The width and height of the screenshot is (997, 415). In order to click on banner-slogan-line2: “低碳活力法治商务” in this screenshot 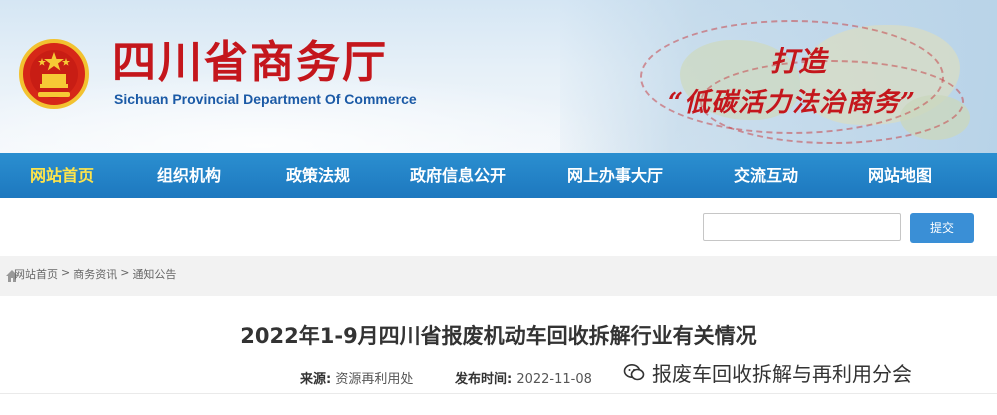, I will do `click(792, 103)`.